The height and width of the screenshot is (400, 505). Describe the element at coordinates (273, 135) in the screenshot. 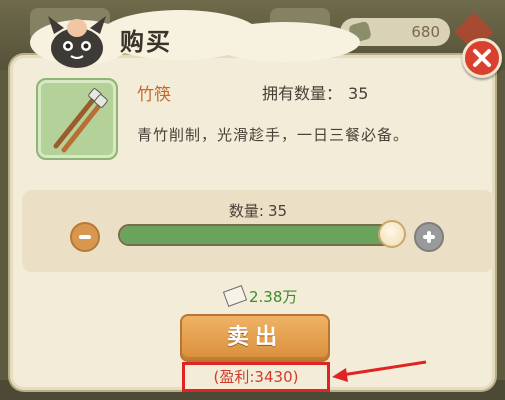

I see `item-description: 青竹削制，光滑趁手，一日三餐必备。` at that location.